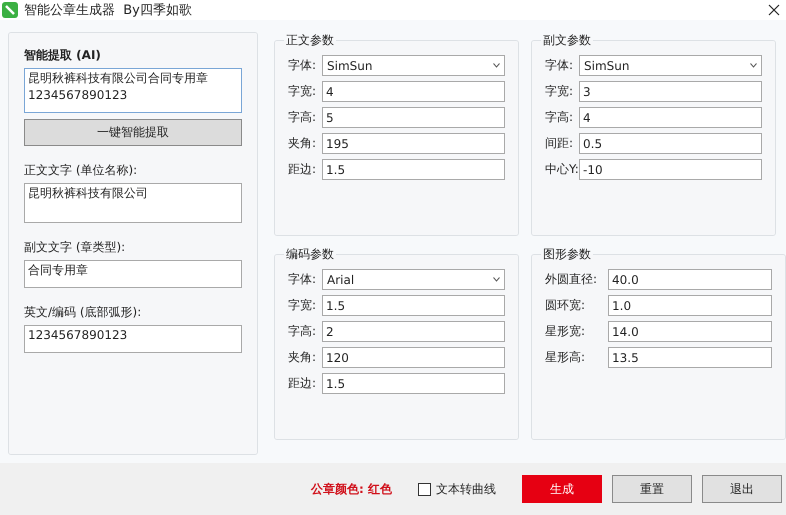 The image size is (786, 515). Describe the element at coordinates (690, 331) in the screenshot. I see `input-field: 14.0` at that location.